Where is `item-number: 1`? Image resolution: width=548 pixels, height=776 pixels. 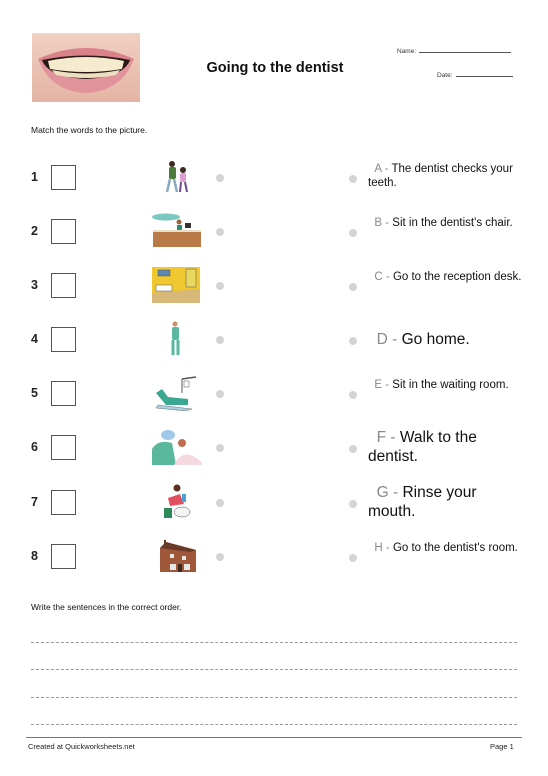 item-number: 1 is located at coordinates (34, 177).